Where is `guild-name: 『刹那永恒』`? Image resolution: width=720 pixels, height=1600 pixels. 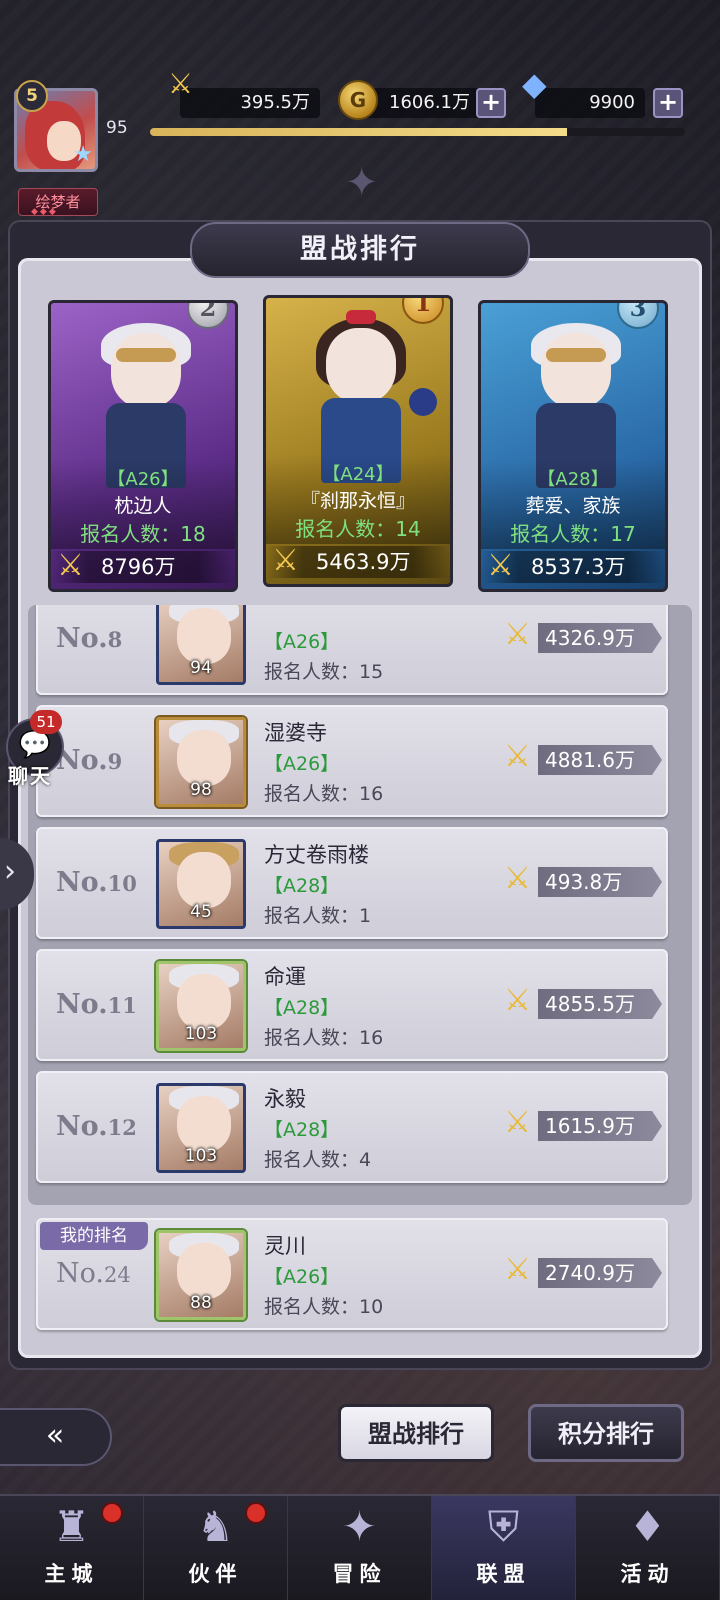
guild-name: 『刹那永恒』 is located at coordinates (357, 501).